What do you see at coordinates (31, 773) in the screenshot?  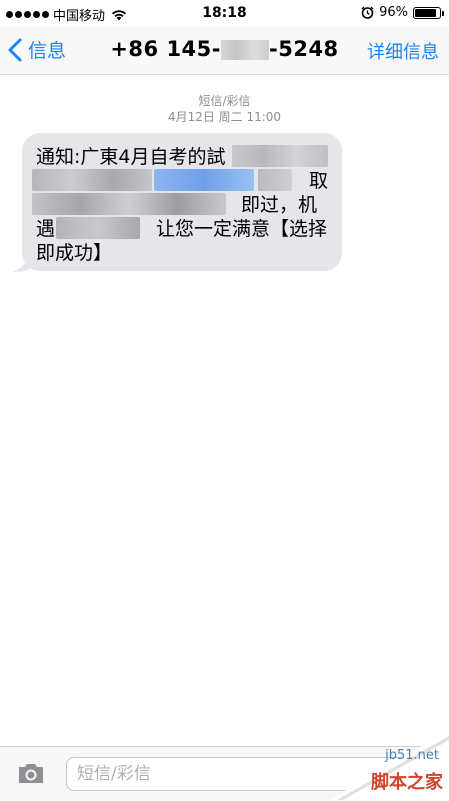 I see `camera-icon` at bounding box center [31, 773].